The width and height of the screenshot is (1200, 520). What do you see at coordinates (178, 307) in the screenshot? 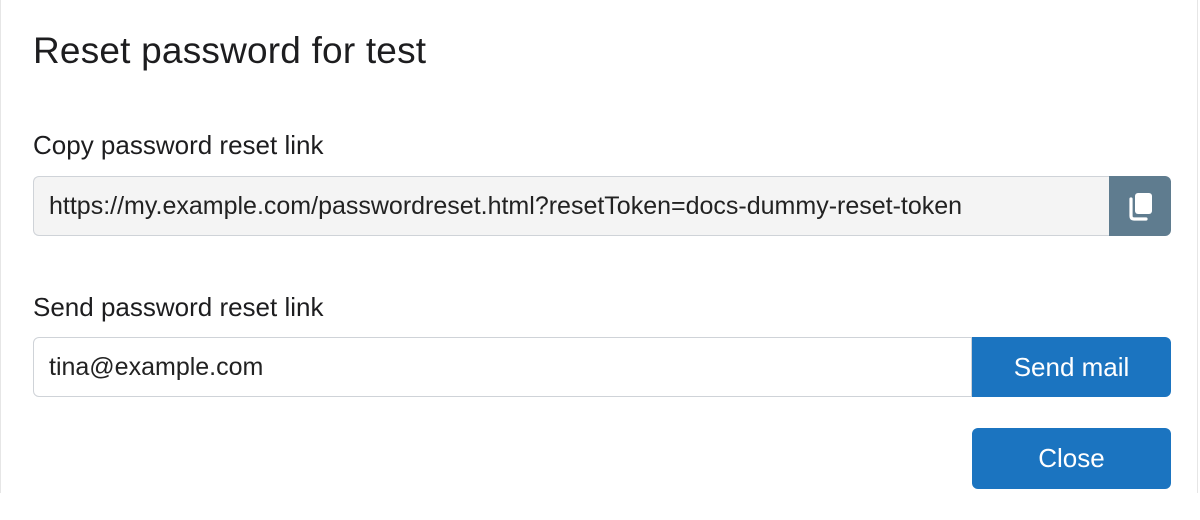
I see `send-link-label: Send password reset link` at bounding box center [178, 307].